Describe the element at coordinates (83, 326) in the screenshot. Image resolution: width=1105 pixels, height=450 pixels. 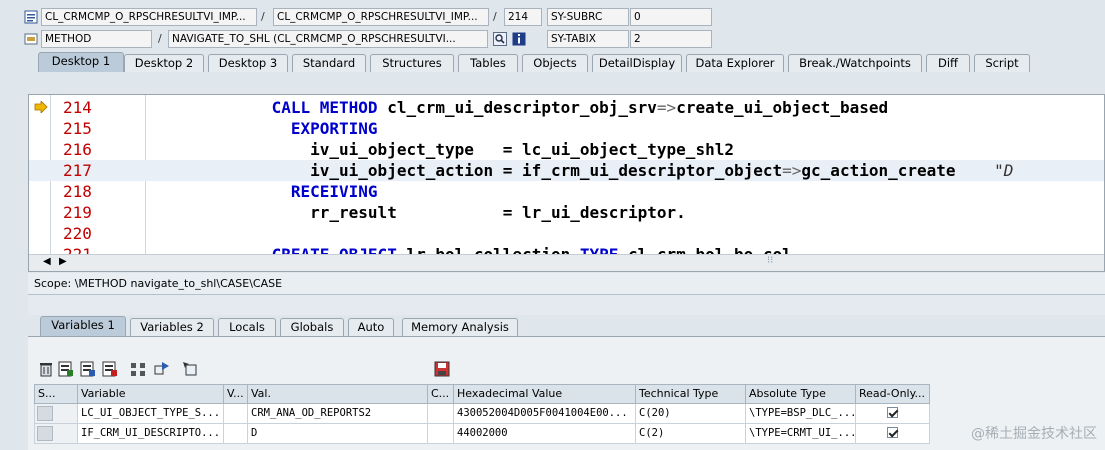
I see `tab-variables-1: Variables 1` at that location.